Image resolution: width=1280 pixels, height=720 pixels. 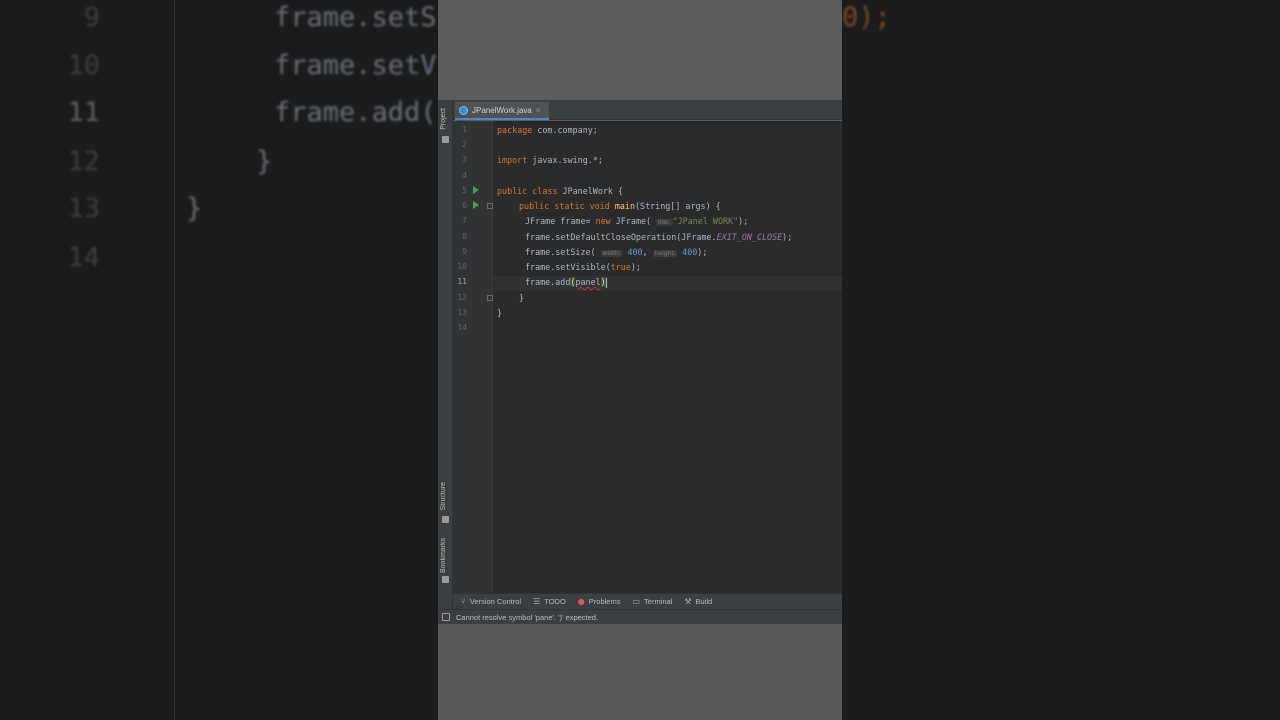 What do you see at coordinates (500, 313) in the screenshot?
I see `code-line-13: }` at bounding box center [500, 313].